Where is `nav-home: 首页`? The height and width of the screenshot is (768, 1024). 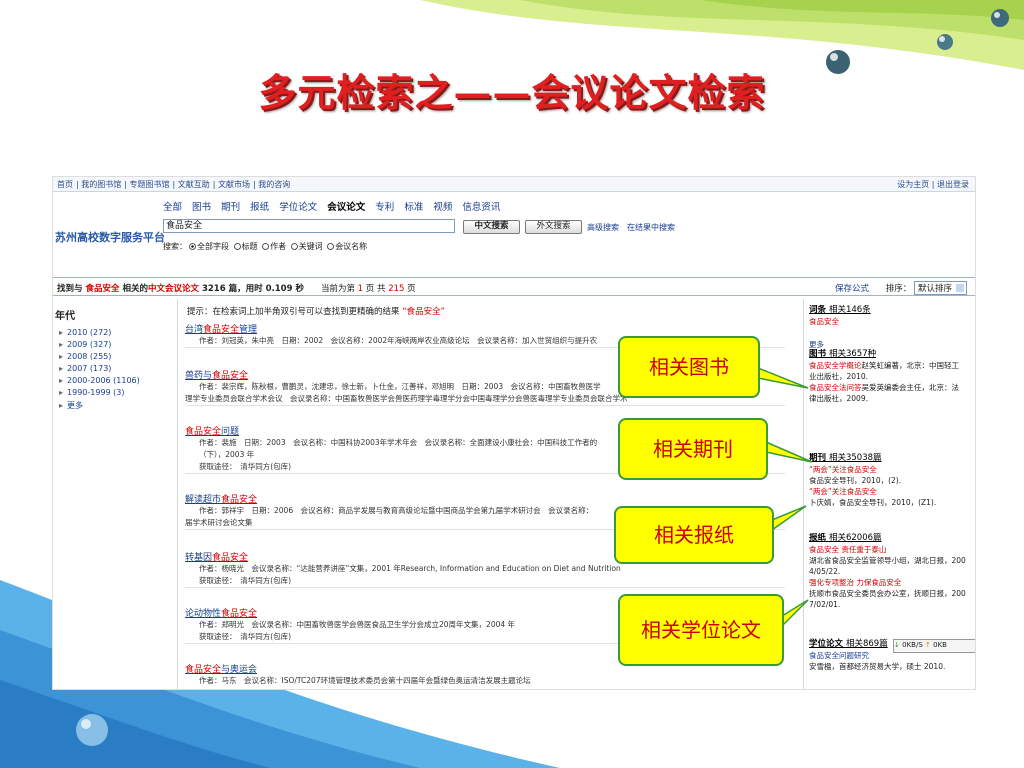 nav-home: 首页 is located at coordinates (65, 184).